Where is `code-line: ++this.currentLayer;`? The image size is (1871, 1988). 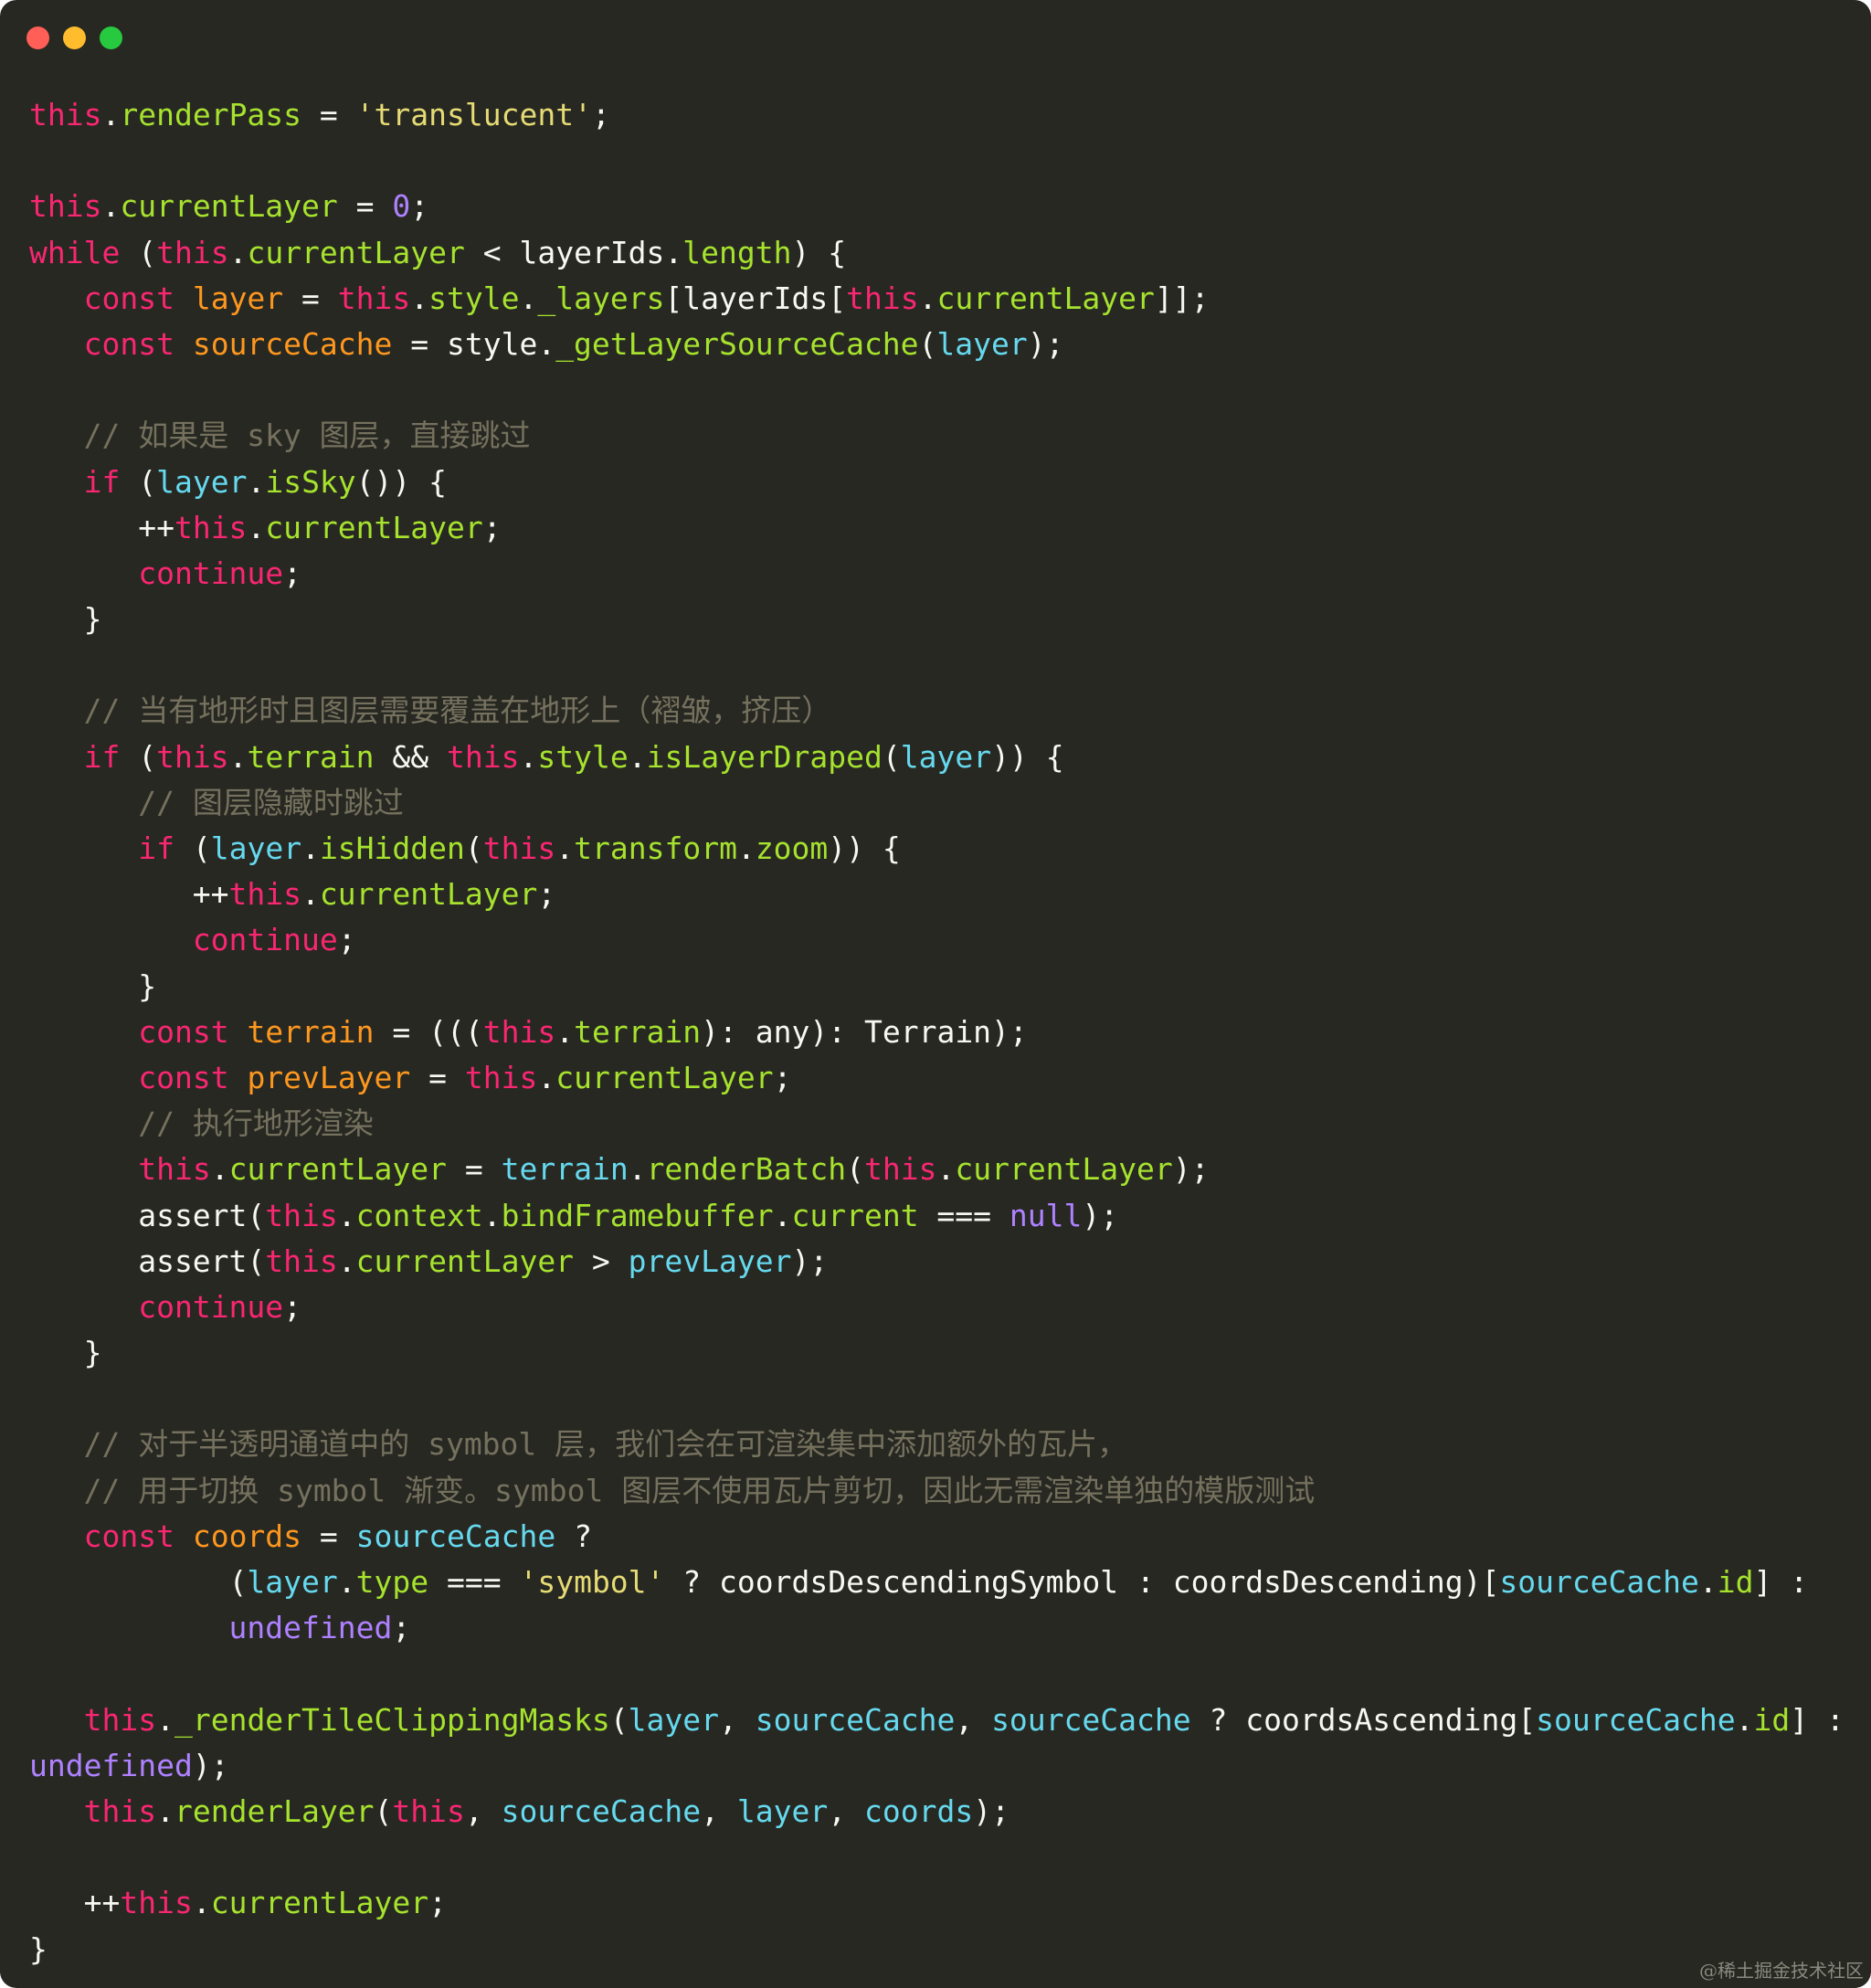
code-line: ++this.currentLayer; is located at coordinates (938, 528).